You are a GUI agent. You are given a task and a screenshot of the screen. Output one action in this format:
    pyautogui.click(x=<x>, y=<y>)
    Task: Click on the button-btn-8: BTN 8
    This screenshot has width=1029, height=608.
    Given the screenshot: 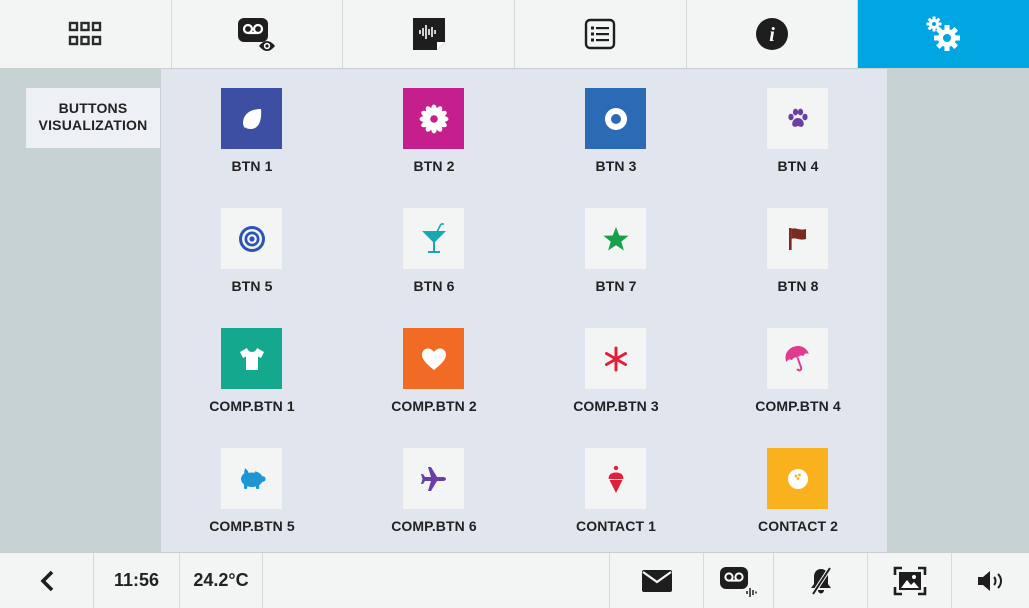 What is the action you would take?
    pyautogui.click(x=798, y=241)
    